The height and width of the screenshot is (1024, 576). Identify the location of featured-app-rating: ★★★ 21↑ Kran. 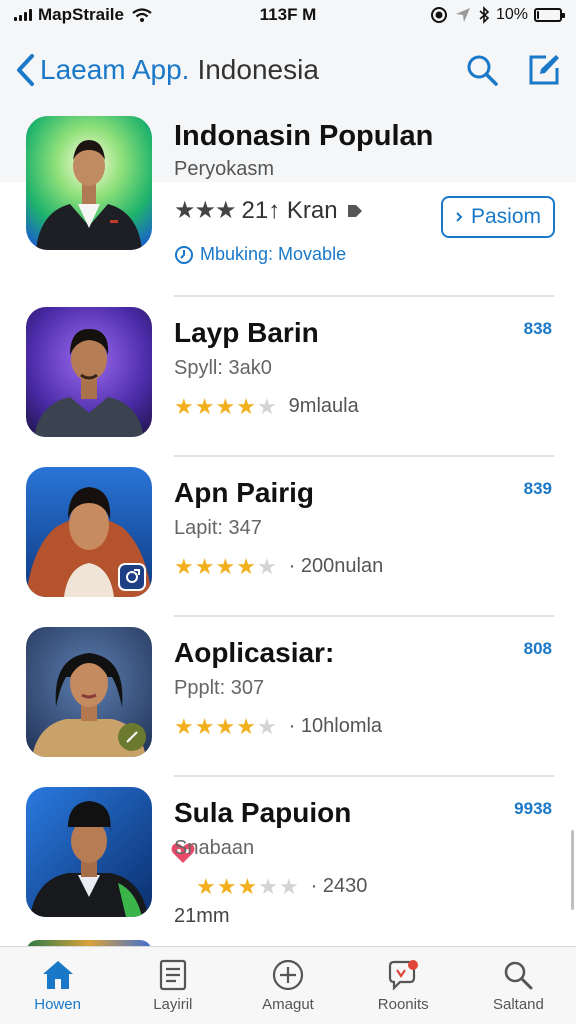
(269, 210).